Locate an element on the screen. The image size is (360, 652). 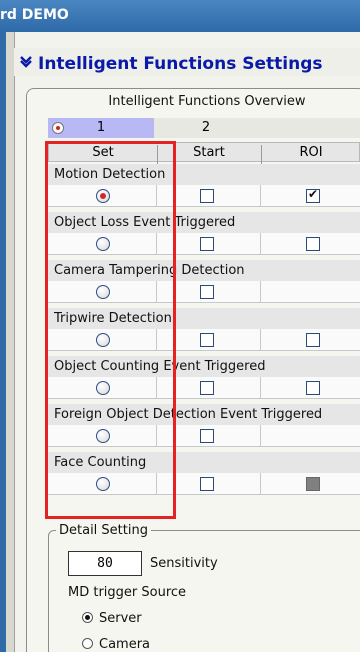
function-label: Object Loss Event Triggered is located at coordinates (204, 222).